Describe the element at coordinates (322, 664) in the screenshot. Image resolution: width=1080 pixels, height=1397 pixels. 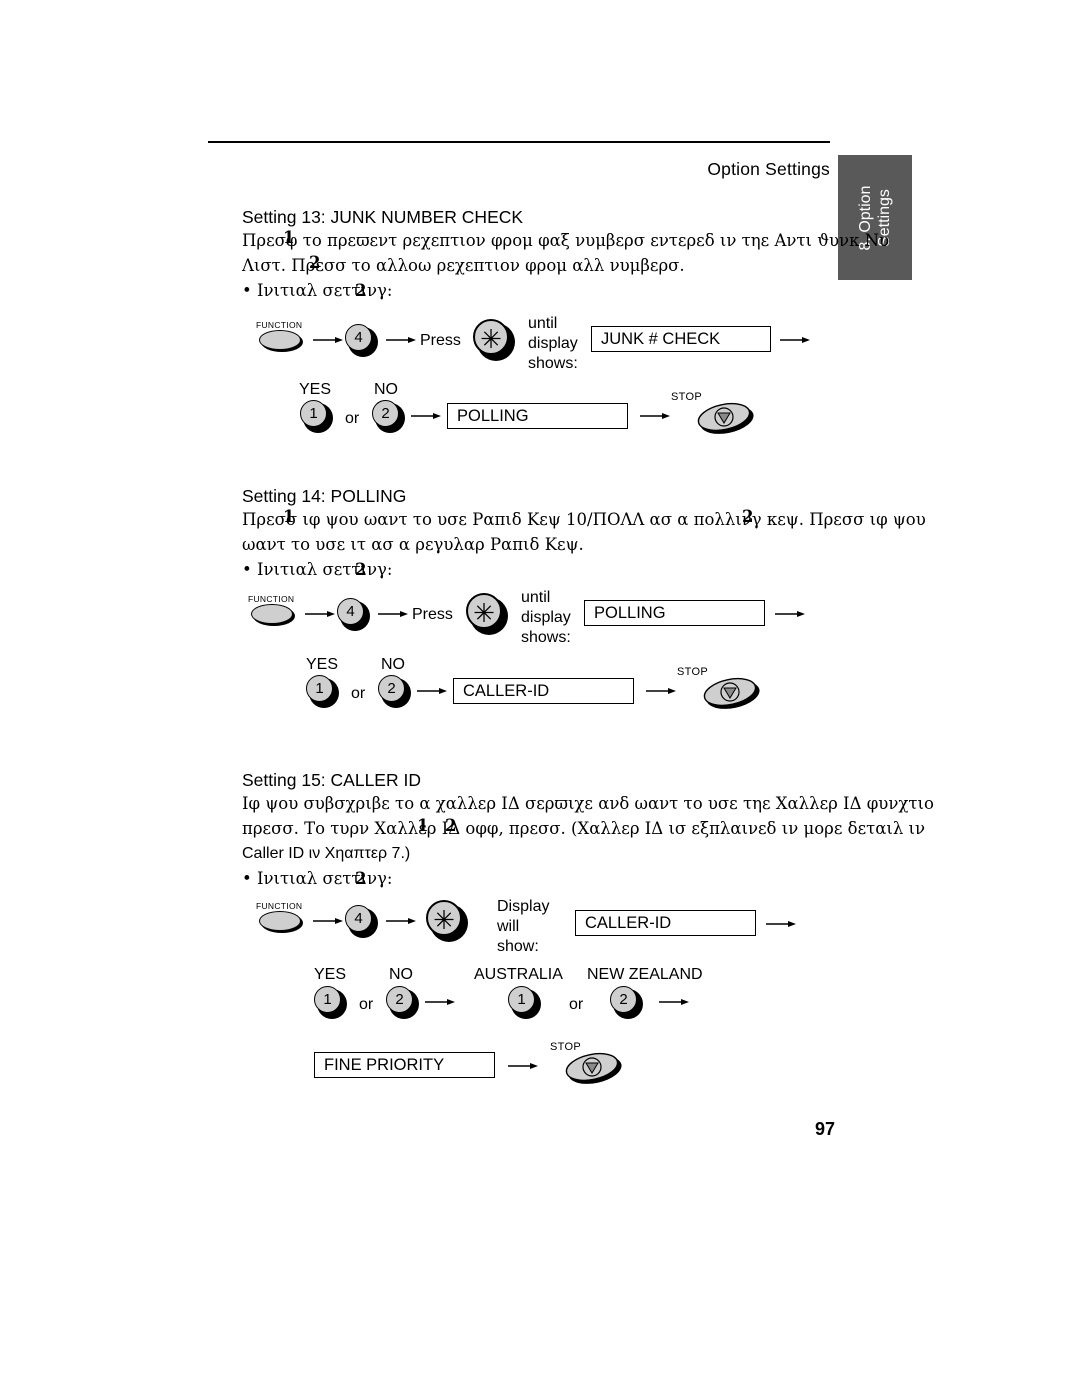
I see `yes-label-14: YES` at that location.